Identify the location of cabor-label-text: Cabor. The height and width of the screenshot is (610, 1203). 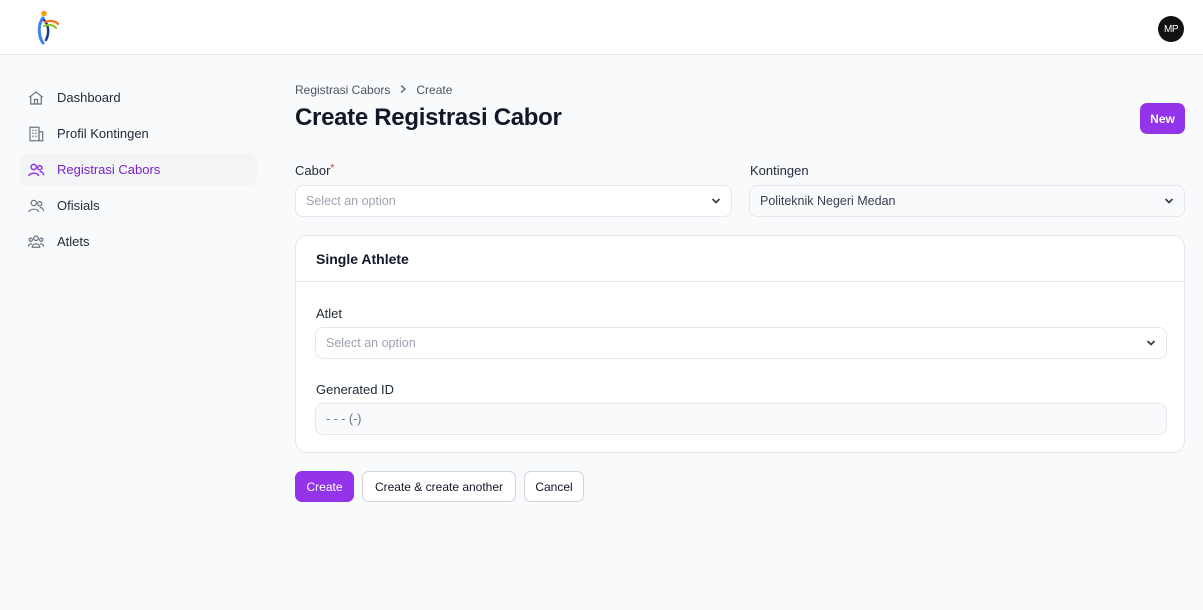
(313, 170).